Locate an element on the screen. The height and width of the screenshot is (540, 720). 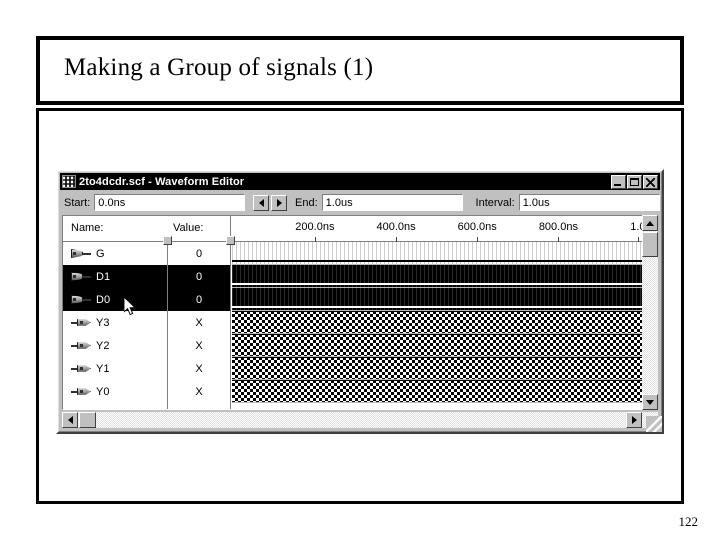
signal-name-label: Y2 is located at coordinates (103, 345).